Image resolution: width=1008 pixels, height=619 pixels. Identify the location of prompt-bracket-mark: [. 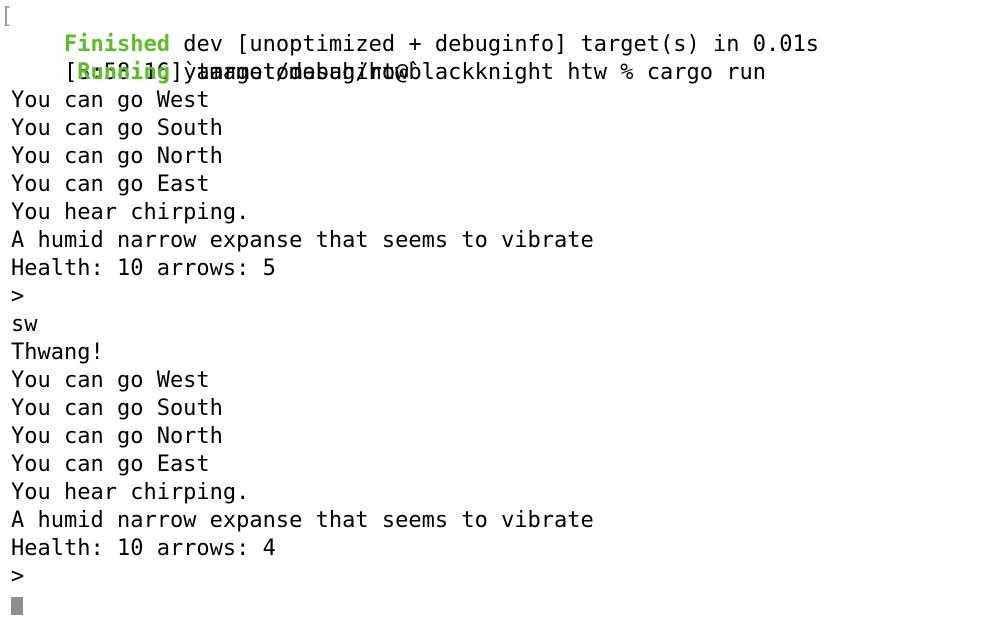
(7, 16).